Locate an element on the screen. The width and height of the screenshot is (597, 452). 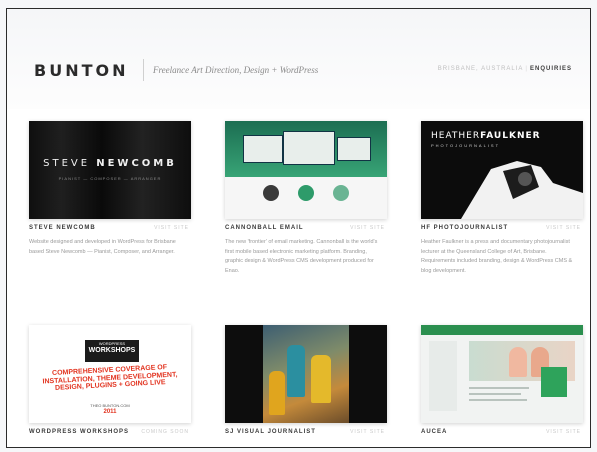
header-nav: BRISBANE, AUSTRALIA | ENQUIRIES is located at coordinates (505, 69).